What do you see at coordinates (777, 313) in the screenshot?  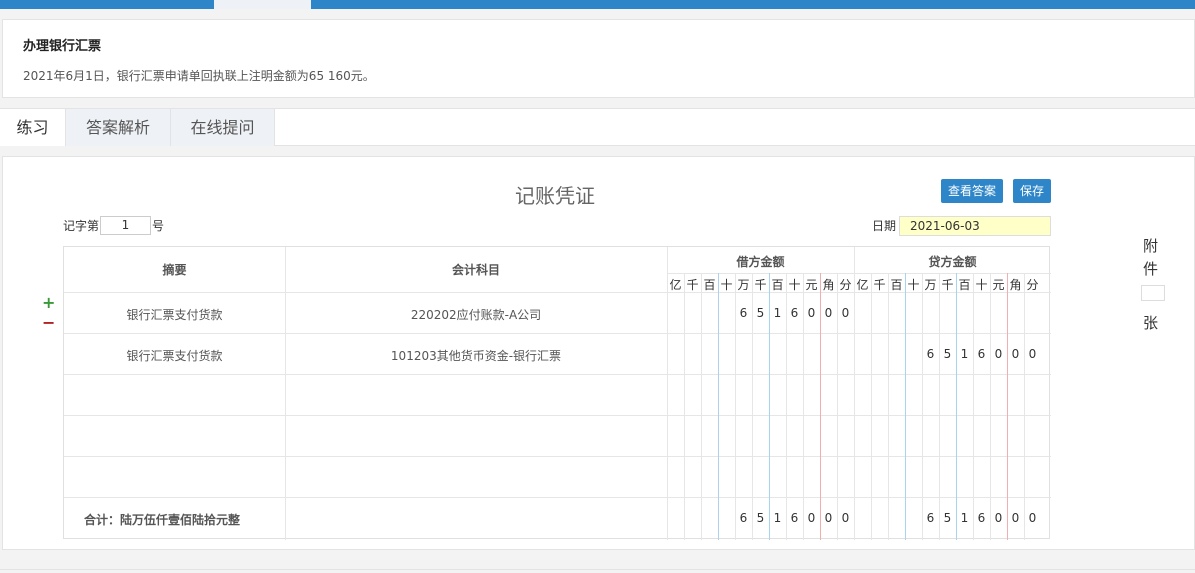 I see `row-1-debit-digit: 1` at bounding box center [777, 313].